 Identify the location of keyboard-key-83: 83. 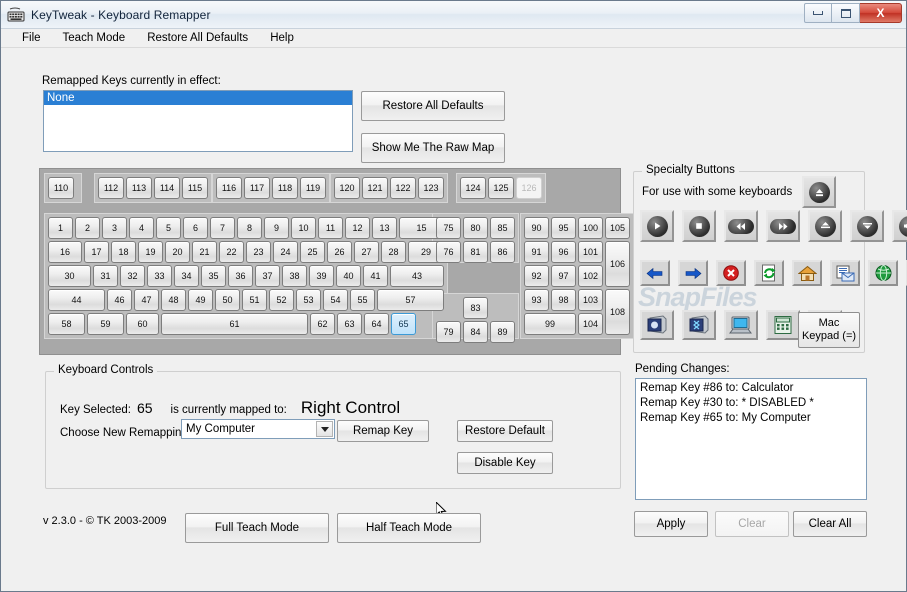
(475, 308).